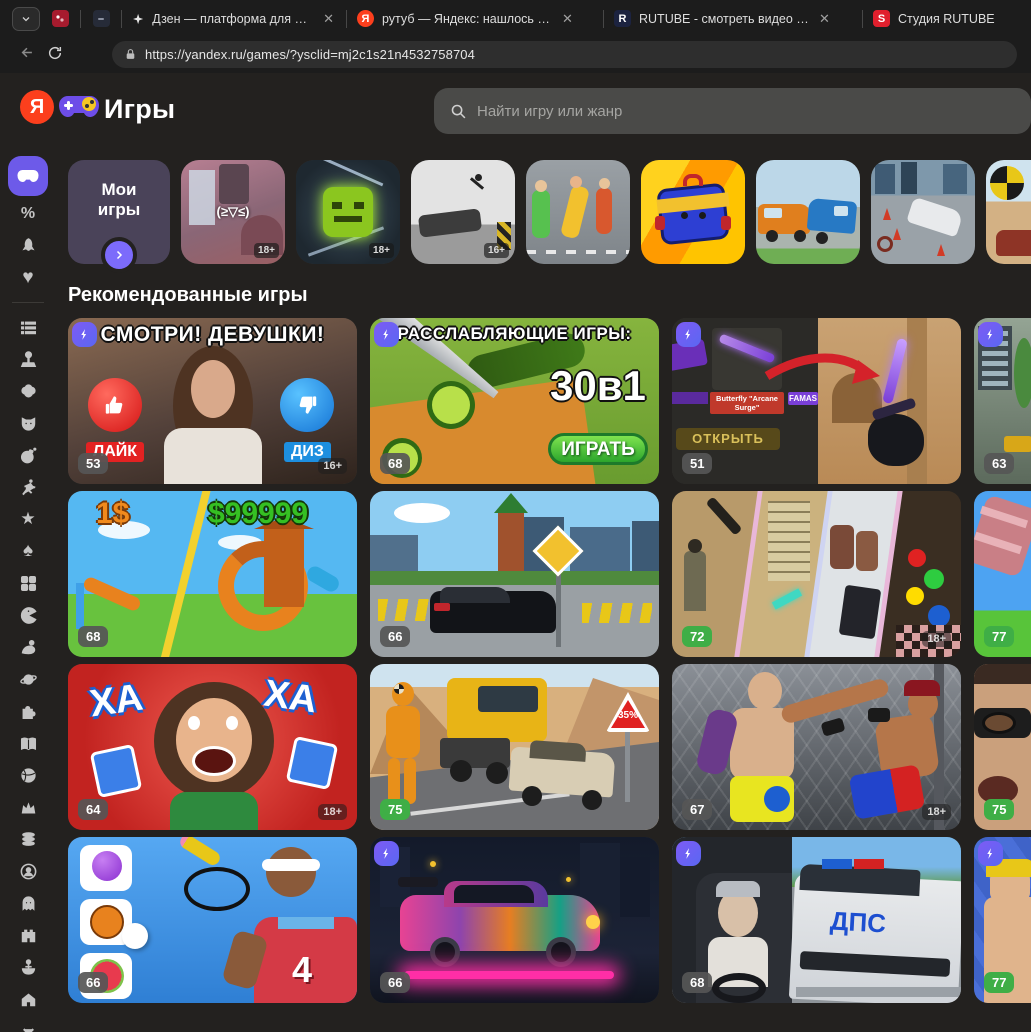 This screenshot has width=1031, height=1032. I want to click on sidebar-item-horror, so click(28, 903).